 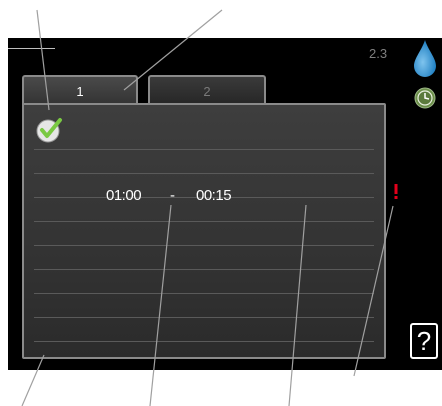 I want to click on tab-2-label: 2, so click(x=207, y=91).